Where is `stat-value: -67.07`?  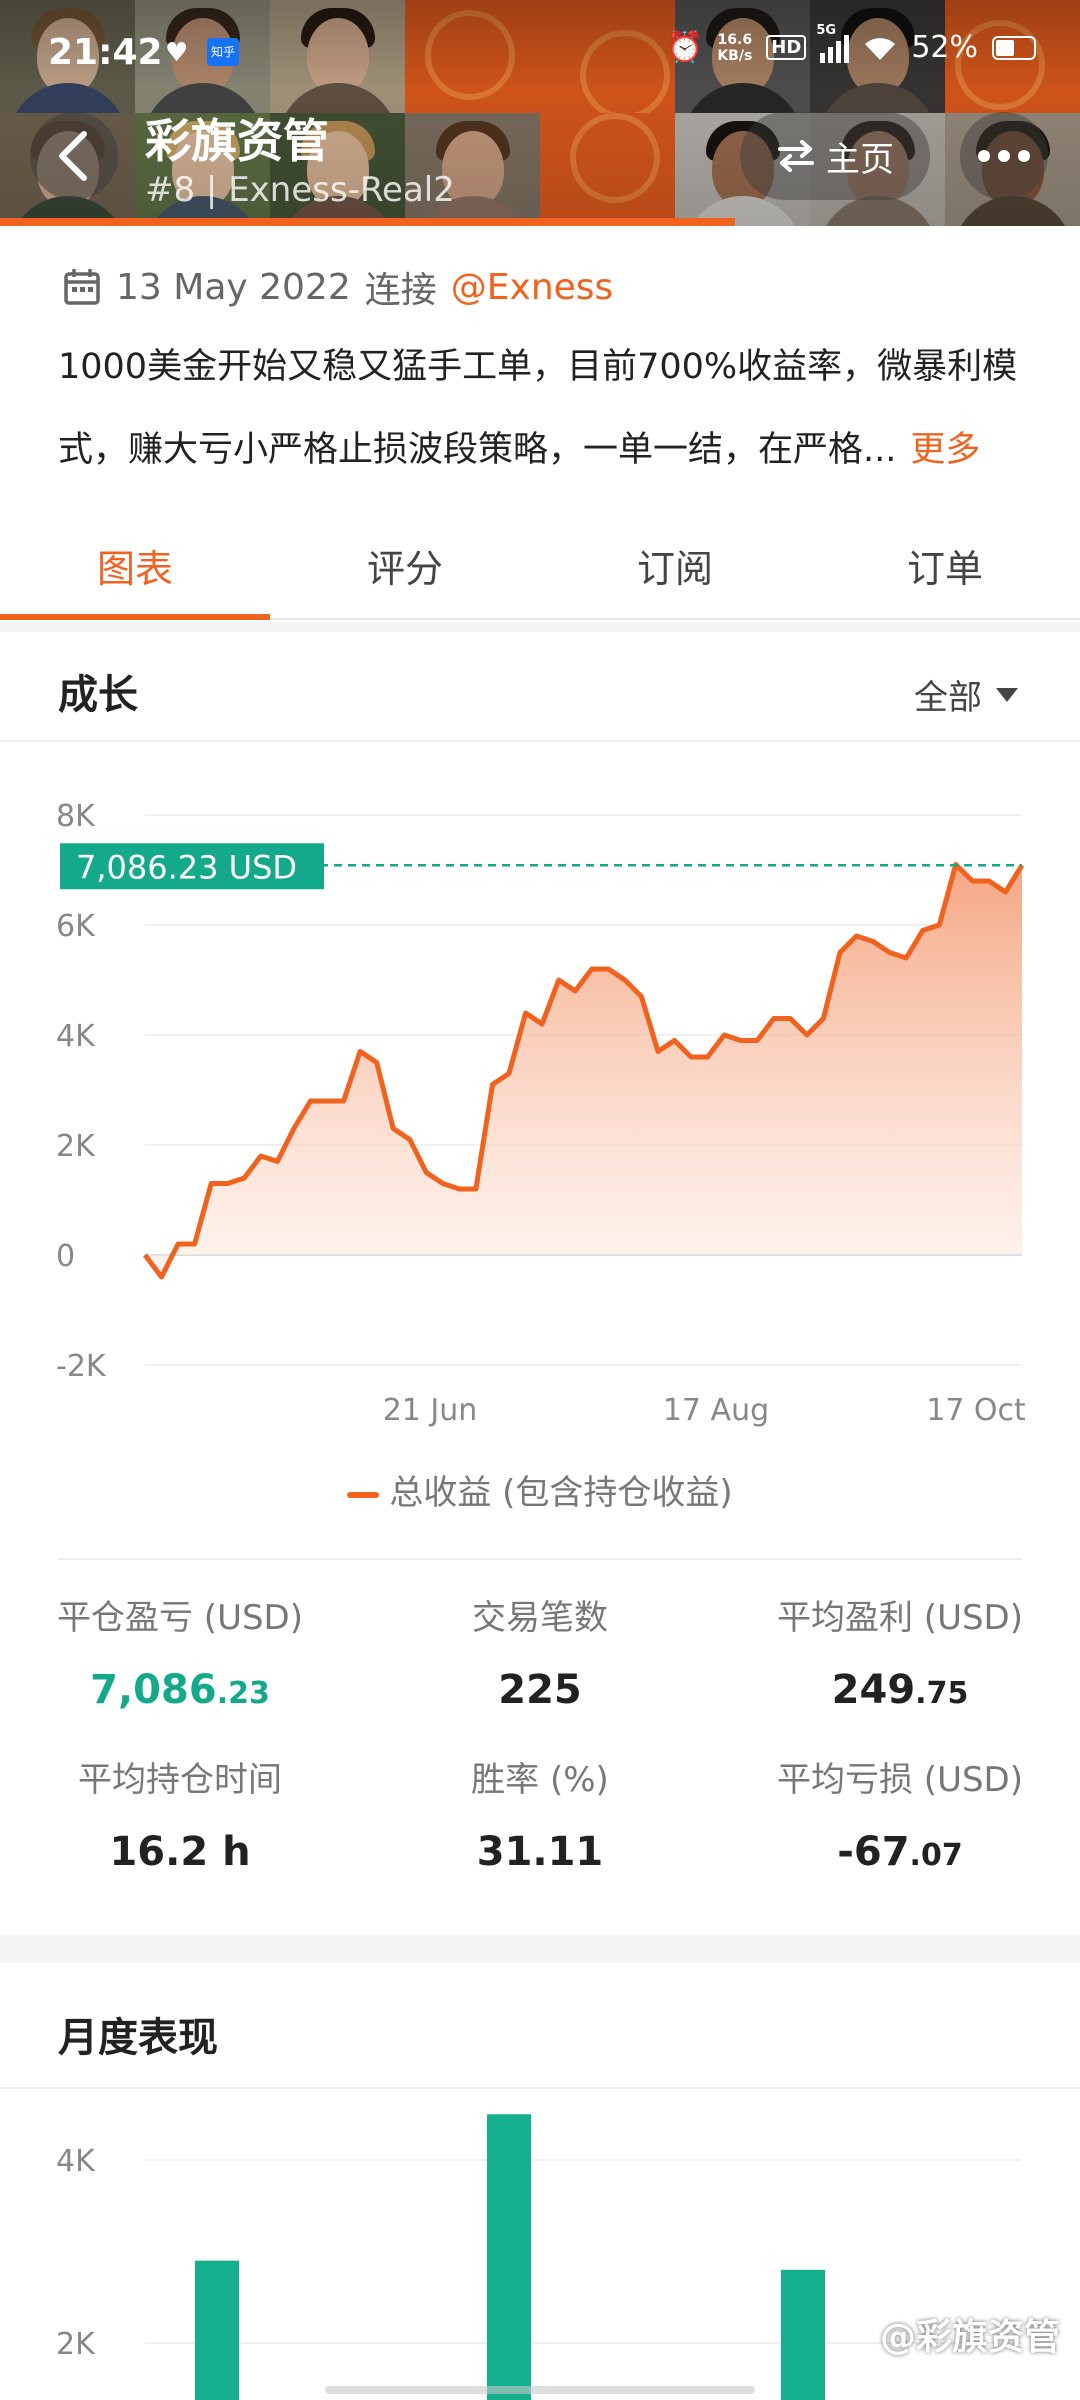
stat-value: -67.07 is located at coordinates (900, 1852).